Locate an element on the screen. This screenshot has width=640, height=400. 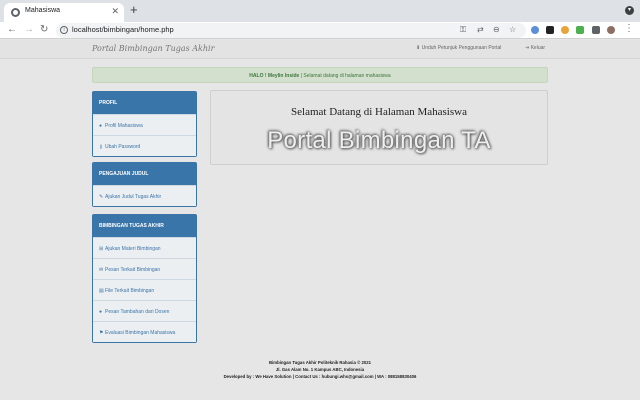
logout-link: ⇥ Keluar is located at coordinates (535, 48).